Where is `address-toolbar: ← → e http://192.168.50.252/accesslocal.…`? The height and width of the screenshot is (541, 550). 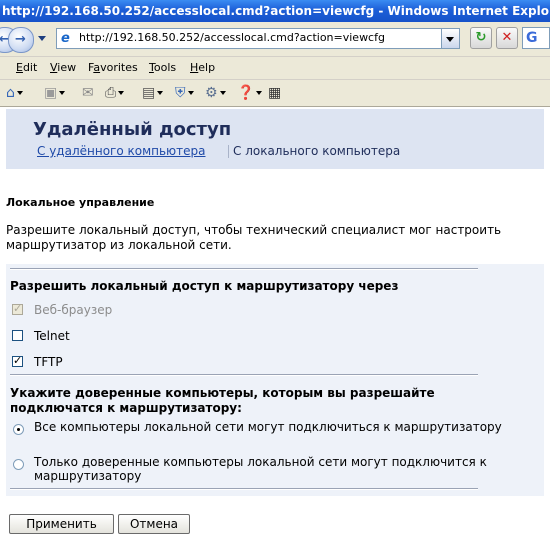 address-toolbar: ← → e http://192.168.50.252/accesslocal.… is located at coordinates (275, 39).